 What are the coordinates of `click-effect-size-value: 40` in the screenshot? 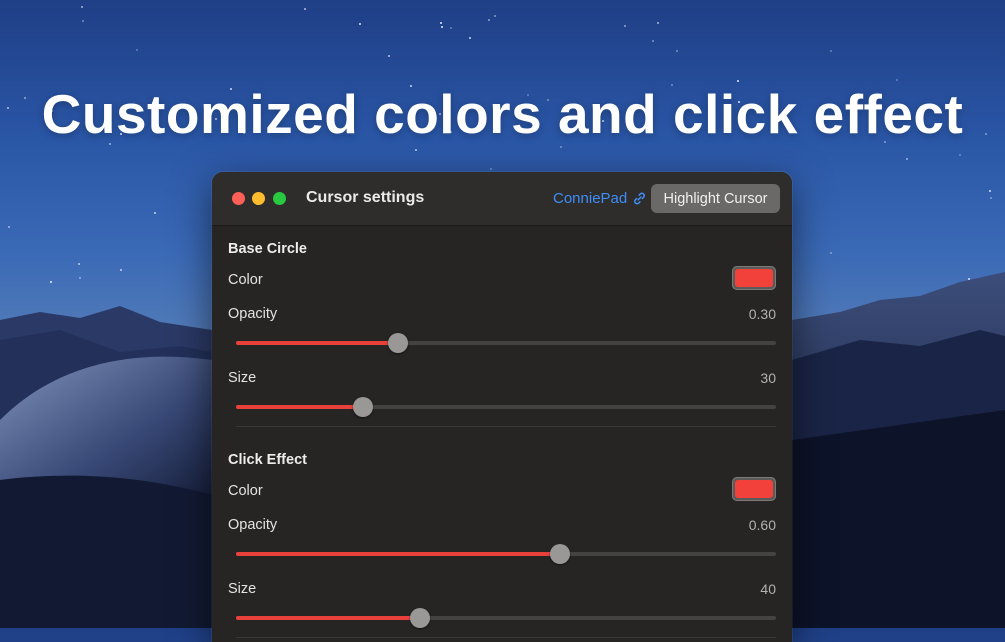 It's located at (768, 589).